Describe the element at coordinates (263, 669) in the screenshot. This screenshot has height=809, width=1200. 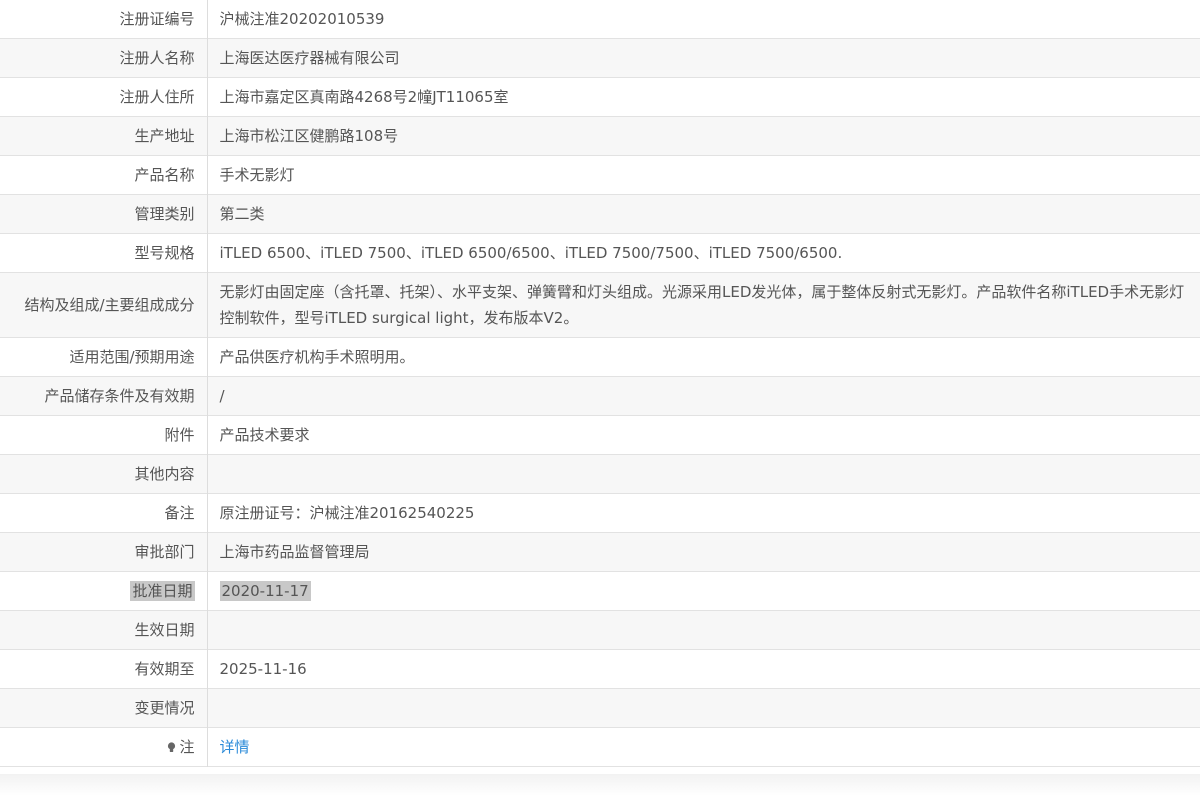
I see `row-value: 2025-11-16` at that location.